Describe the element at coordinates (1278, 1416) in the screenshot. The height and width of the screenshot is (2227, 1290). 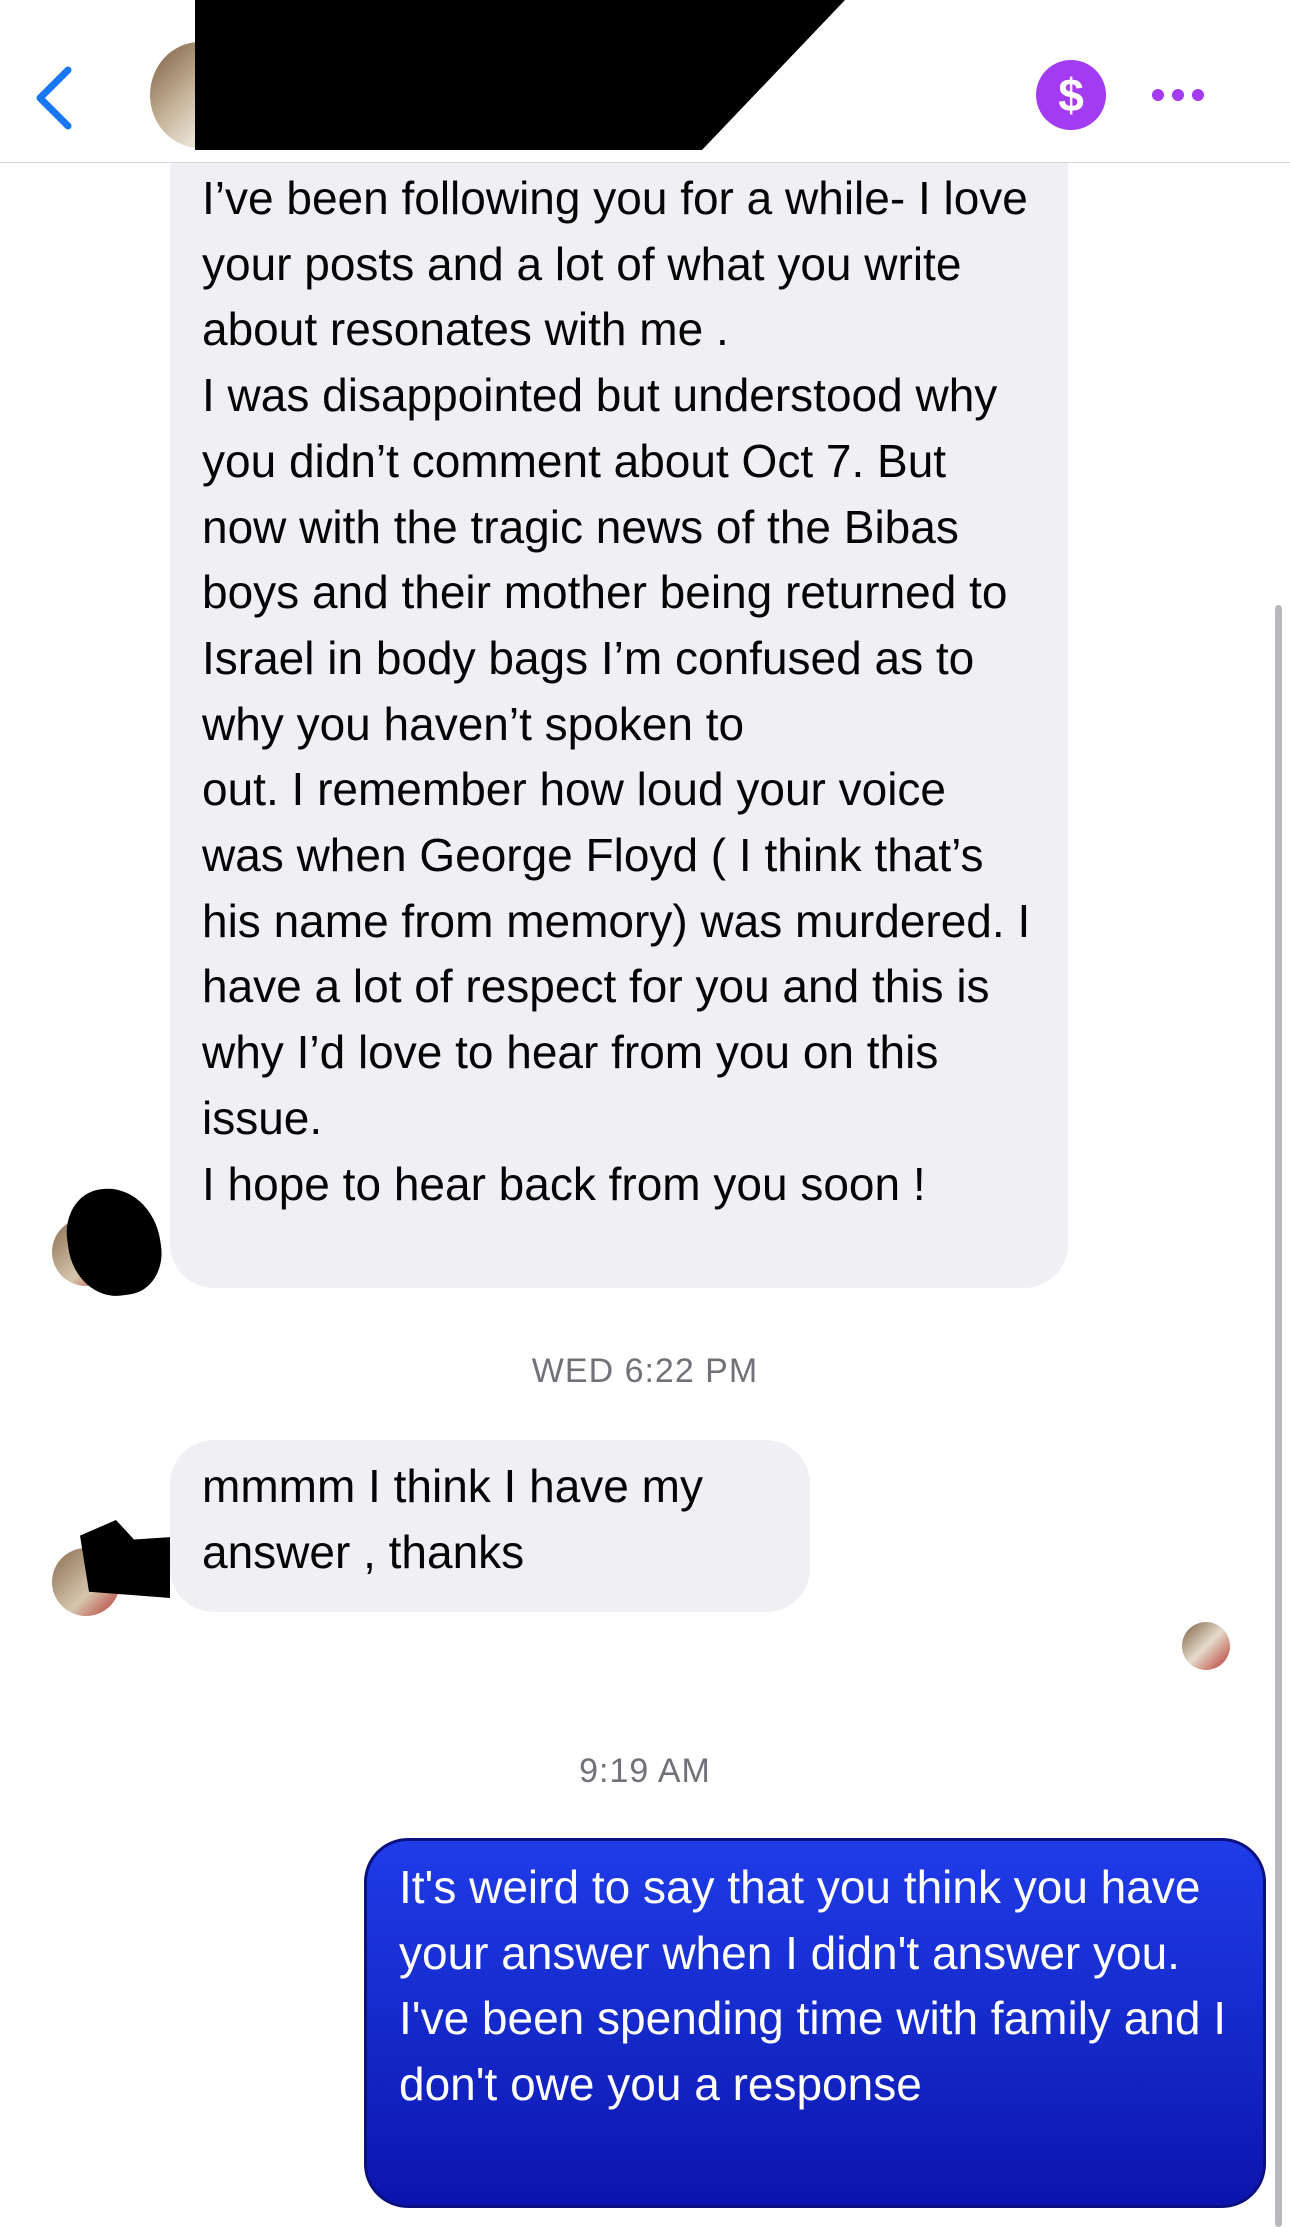
I see `scrollbar` at that location.